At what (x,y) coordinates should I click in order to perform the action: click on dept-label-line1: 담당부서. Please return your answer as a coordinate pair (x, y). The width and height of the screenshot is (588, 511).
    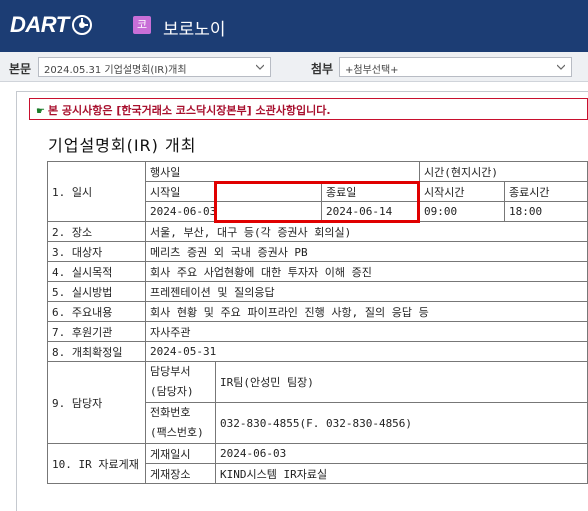
    Looking at the image, I should click on (170, 371).